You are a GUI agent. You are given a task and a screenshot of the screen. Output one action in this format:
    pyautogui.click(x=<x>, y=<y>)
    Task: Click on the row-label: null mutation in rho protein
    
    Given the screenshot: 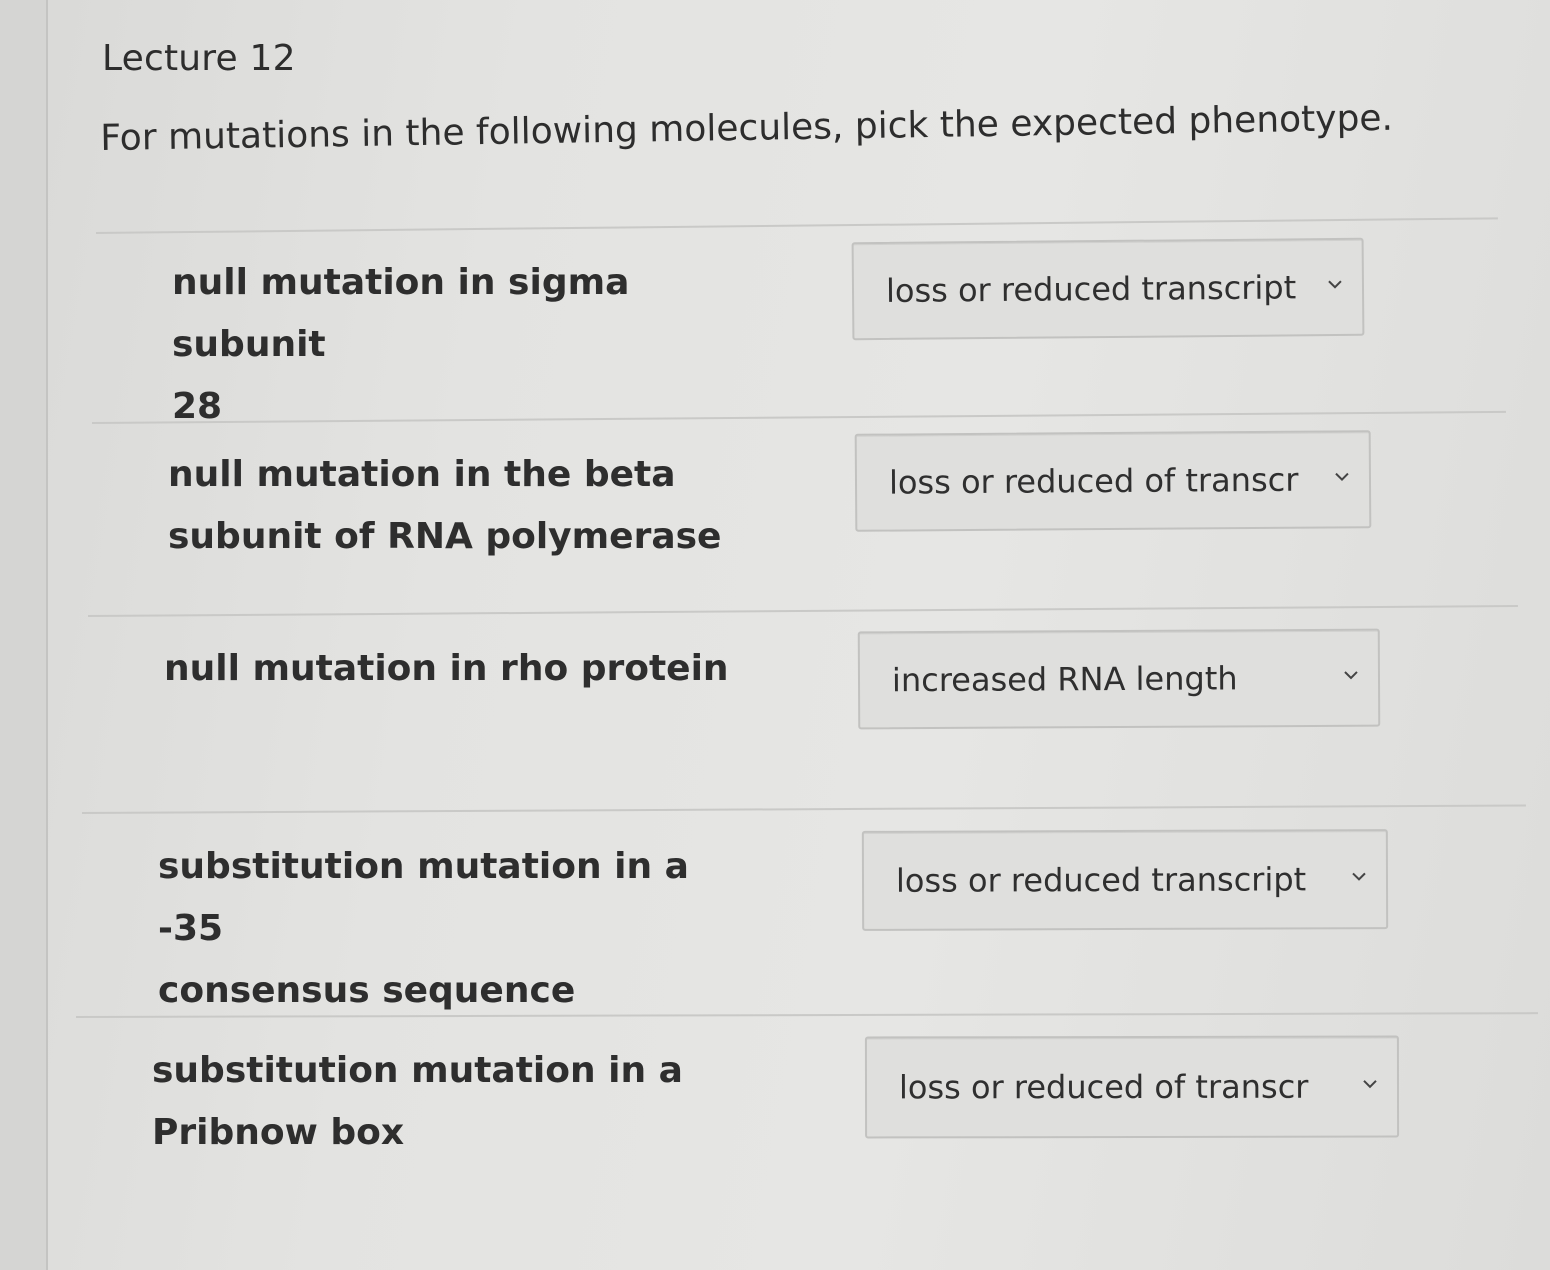 What is the action you would take?
    pyautogui.click(x=446, y=668)
    